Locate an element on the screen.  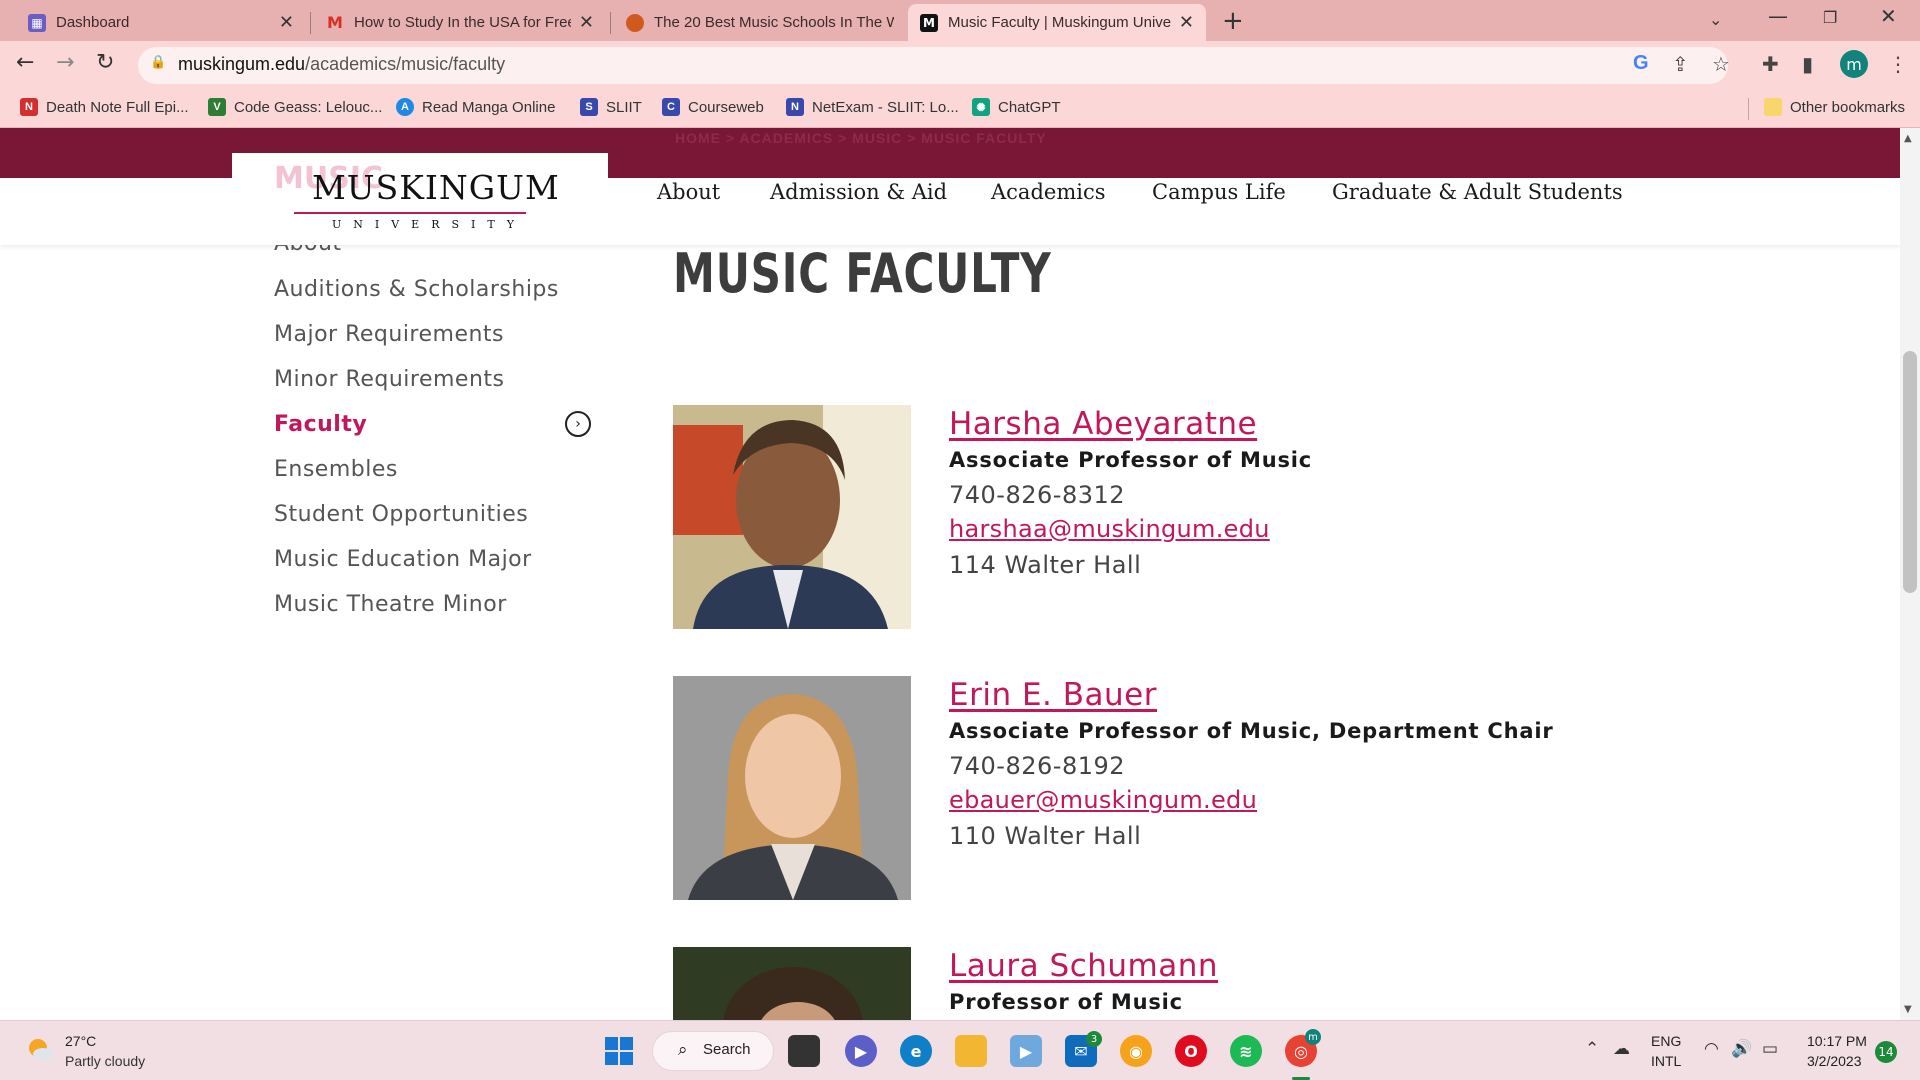
clock-time: 10:17 PM is located at coordinates (1837, 1041).